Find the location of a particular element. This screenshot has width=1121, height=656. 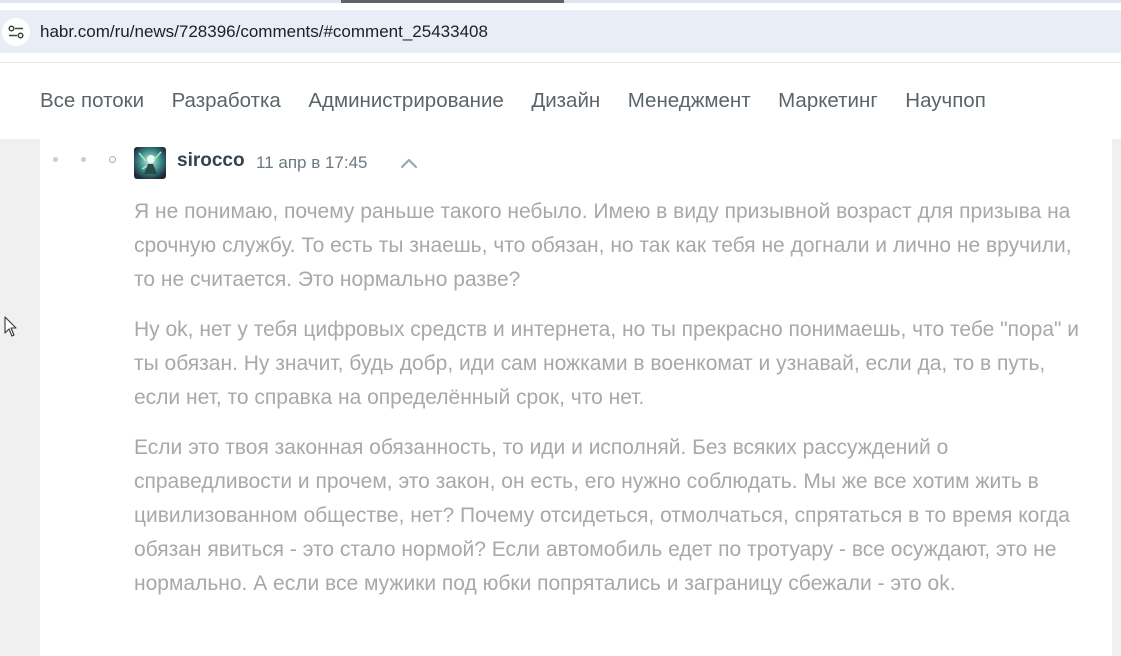

mouse-cursor-icon is located at coordinates (11, 327).